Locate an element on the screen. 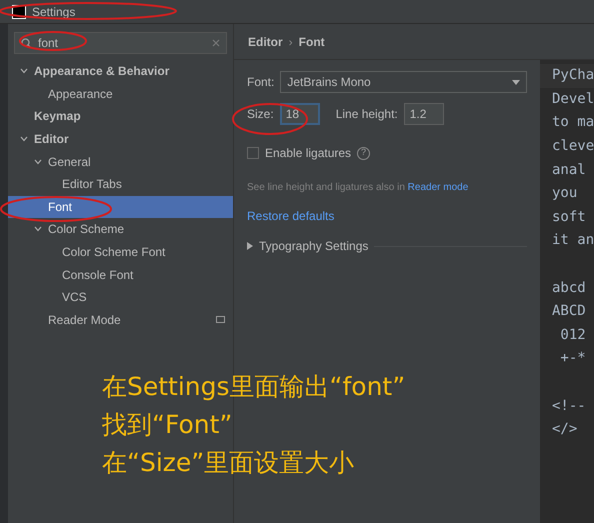 Image resolution: width=594 pixels, height=523 pixels. breadcrumb-item: Font is located at coordinates (311, 41).